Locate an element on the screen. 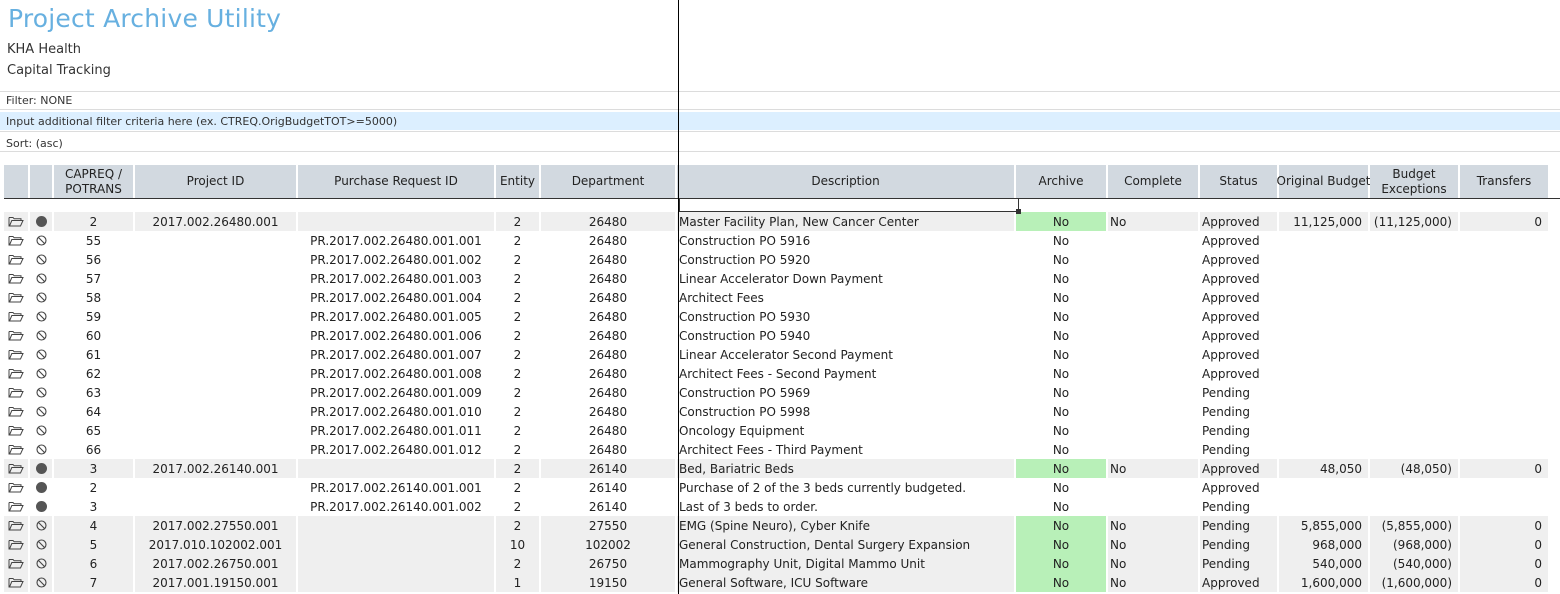 The height and width of the screenshot is (594, 1560). pane-divider is located at coordinates (678, 297).